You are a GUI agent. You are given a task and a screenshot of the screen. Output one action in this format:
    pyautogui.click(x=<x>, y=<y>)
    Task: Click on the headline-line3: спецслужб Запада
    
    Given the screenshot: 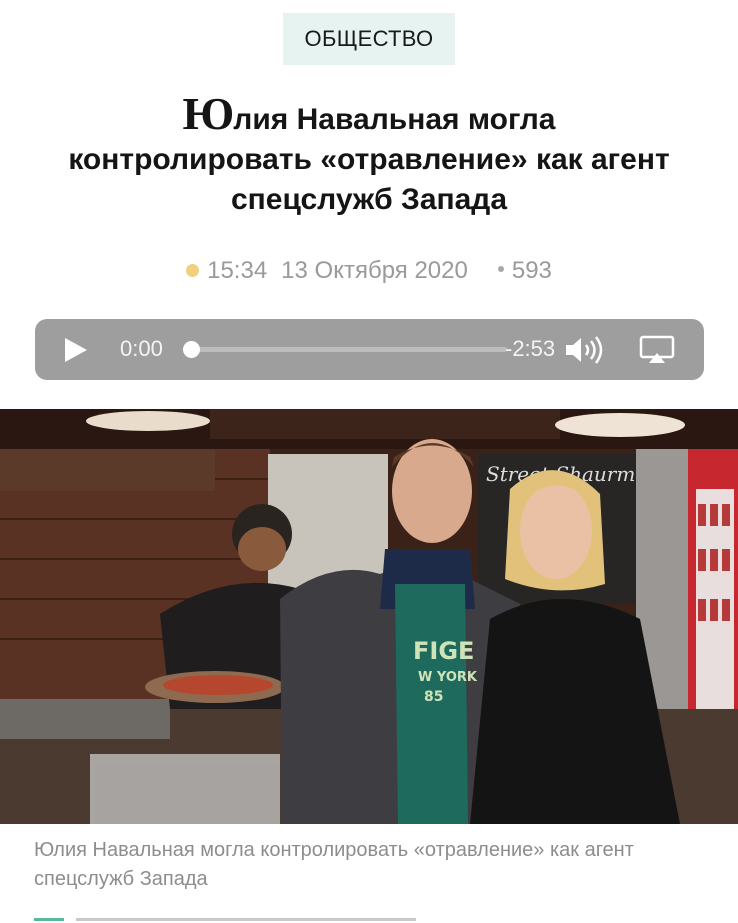 What is the action you would take?
    pyautogui.click(x=369, y=199)
    